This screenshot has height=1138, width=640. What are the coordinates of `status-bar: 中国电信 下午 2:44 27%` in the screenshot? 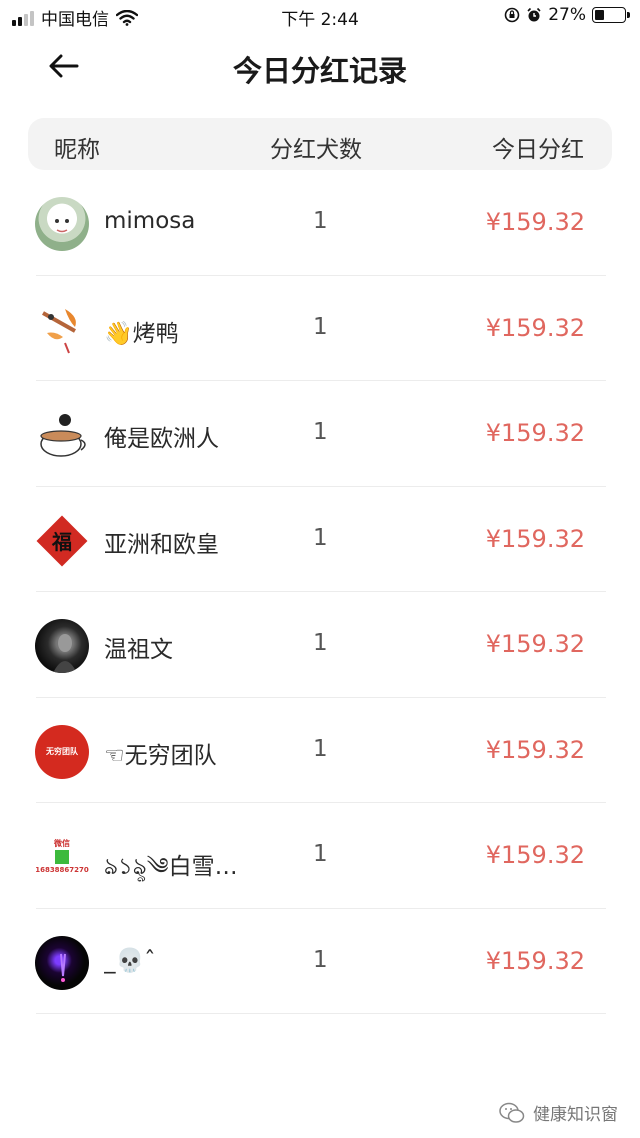 It's located at (320, 17).